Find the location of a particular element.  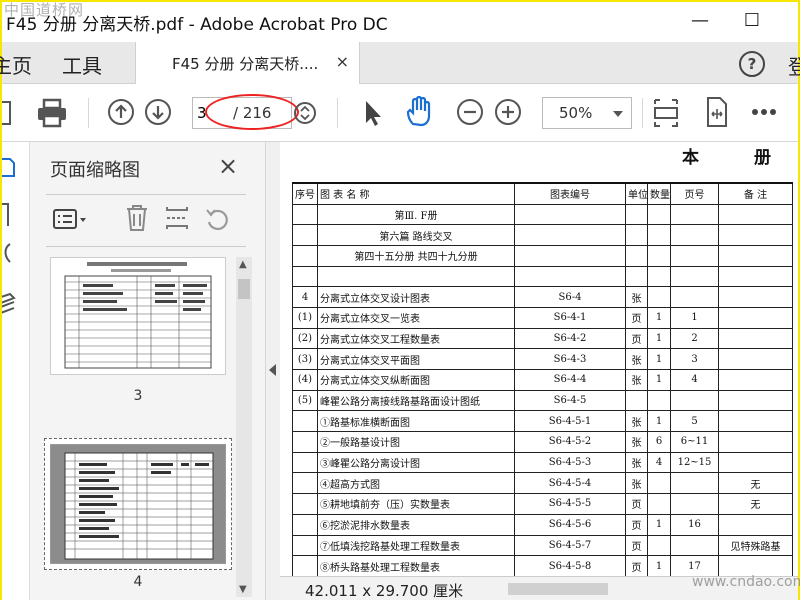

table-cell-code: S6-4-4 is located at coordinates (570, 380).